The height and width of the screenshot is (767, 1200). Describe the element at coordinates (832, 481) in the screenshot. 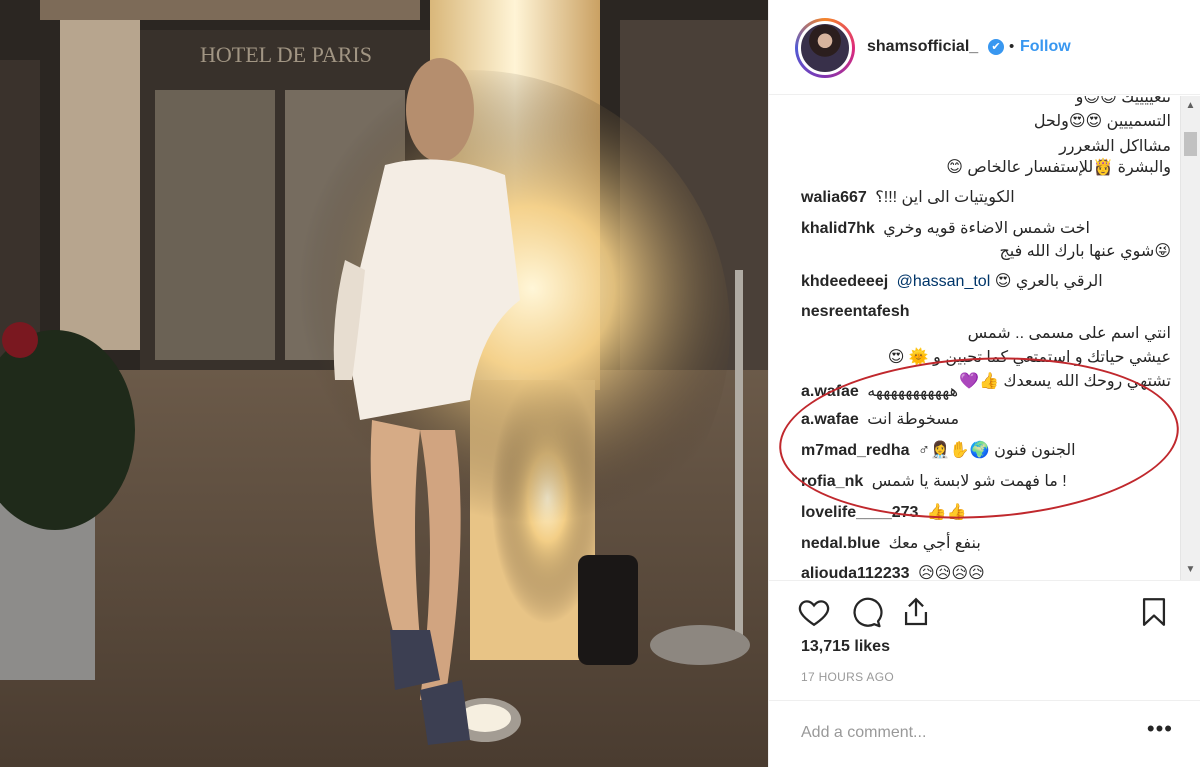

I see `comment-username: rofia_nk` at that location.